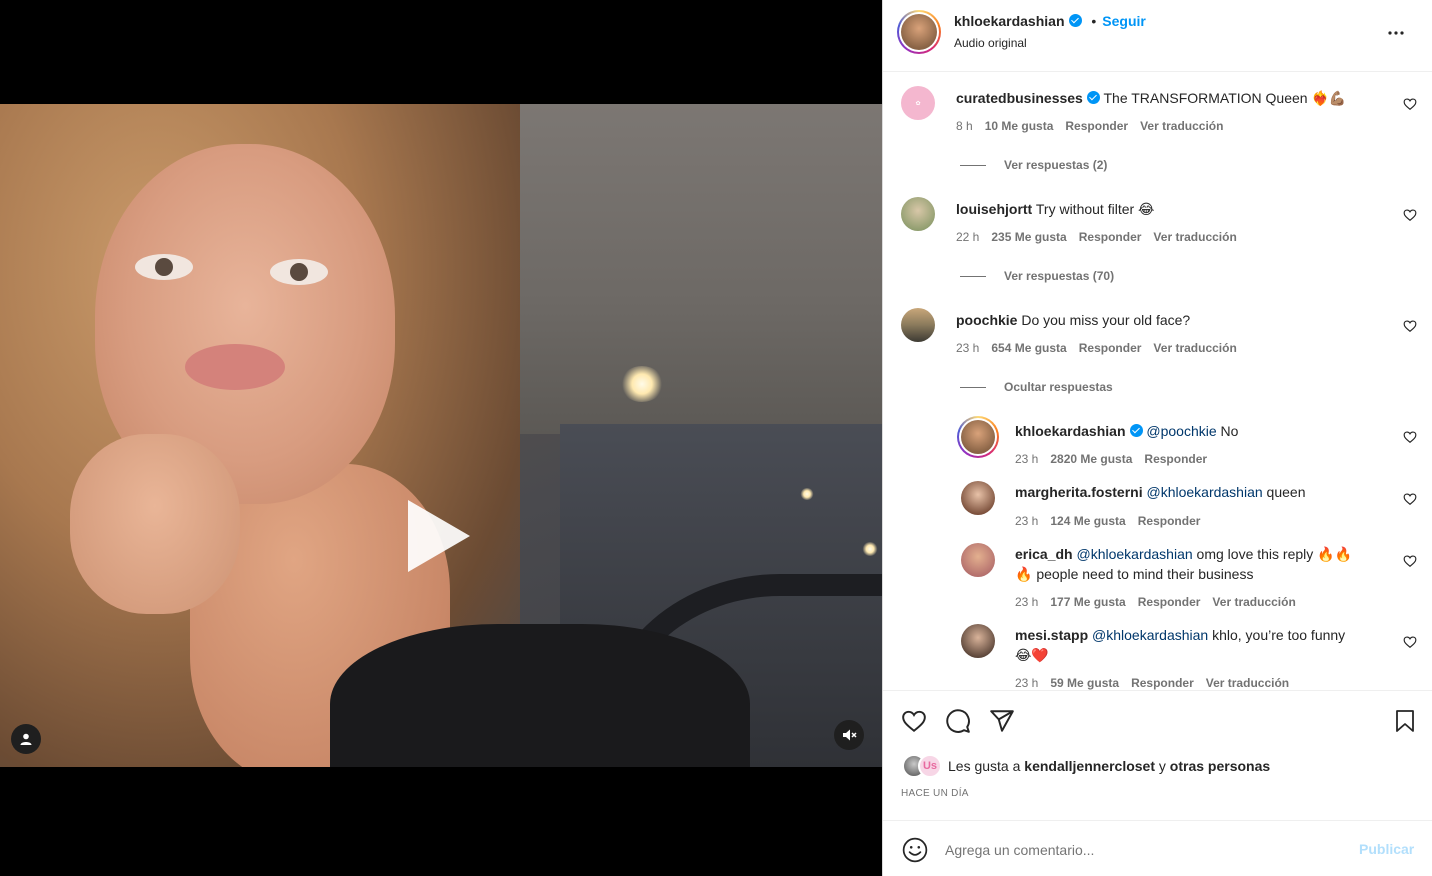 This screenshot has height=876, width=1432. Describe the element at coordinates (1037, 276) in the screenshot. I see `view-replies-button: Ver respuestas (70)` at that location.